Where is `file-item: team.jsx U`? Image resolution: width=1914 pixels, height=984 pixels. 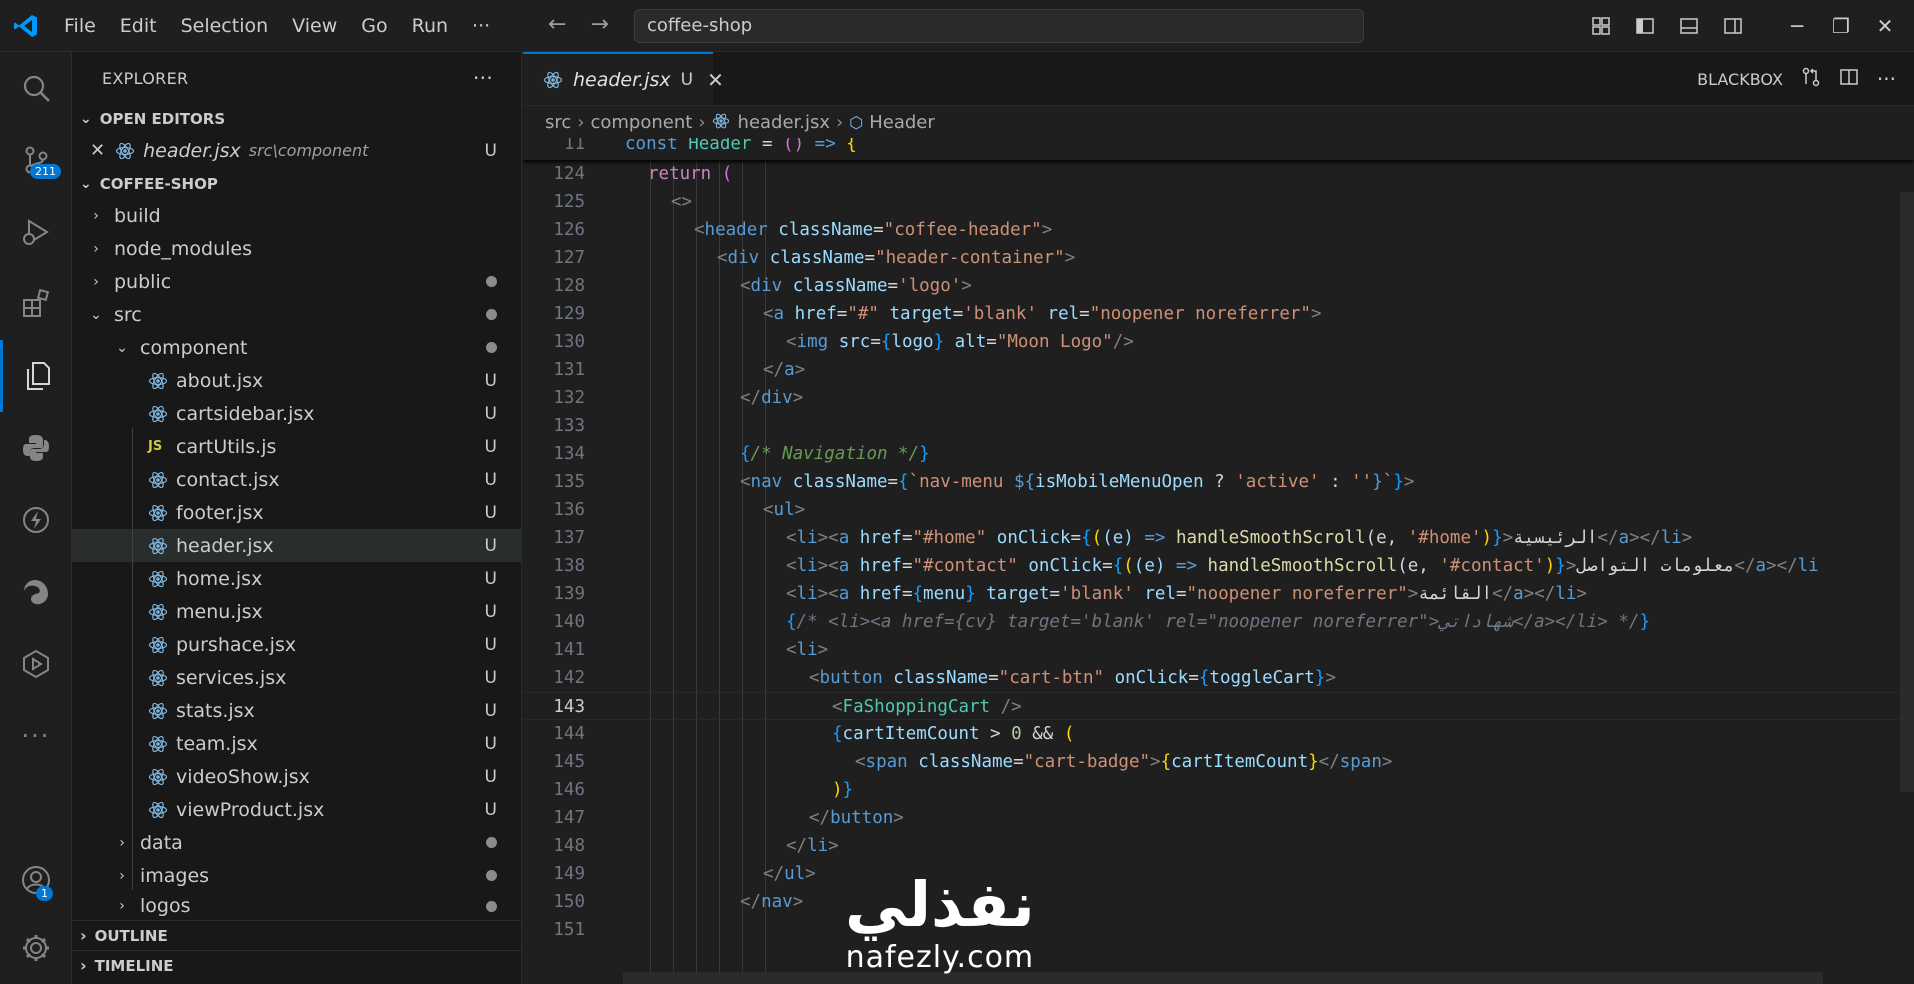 file-item: team.jsx U is located at coordinates (296, 743).